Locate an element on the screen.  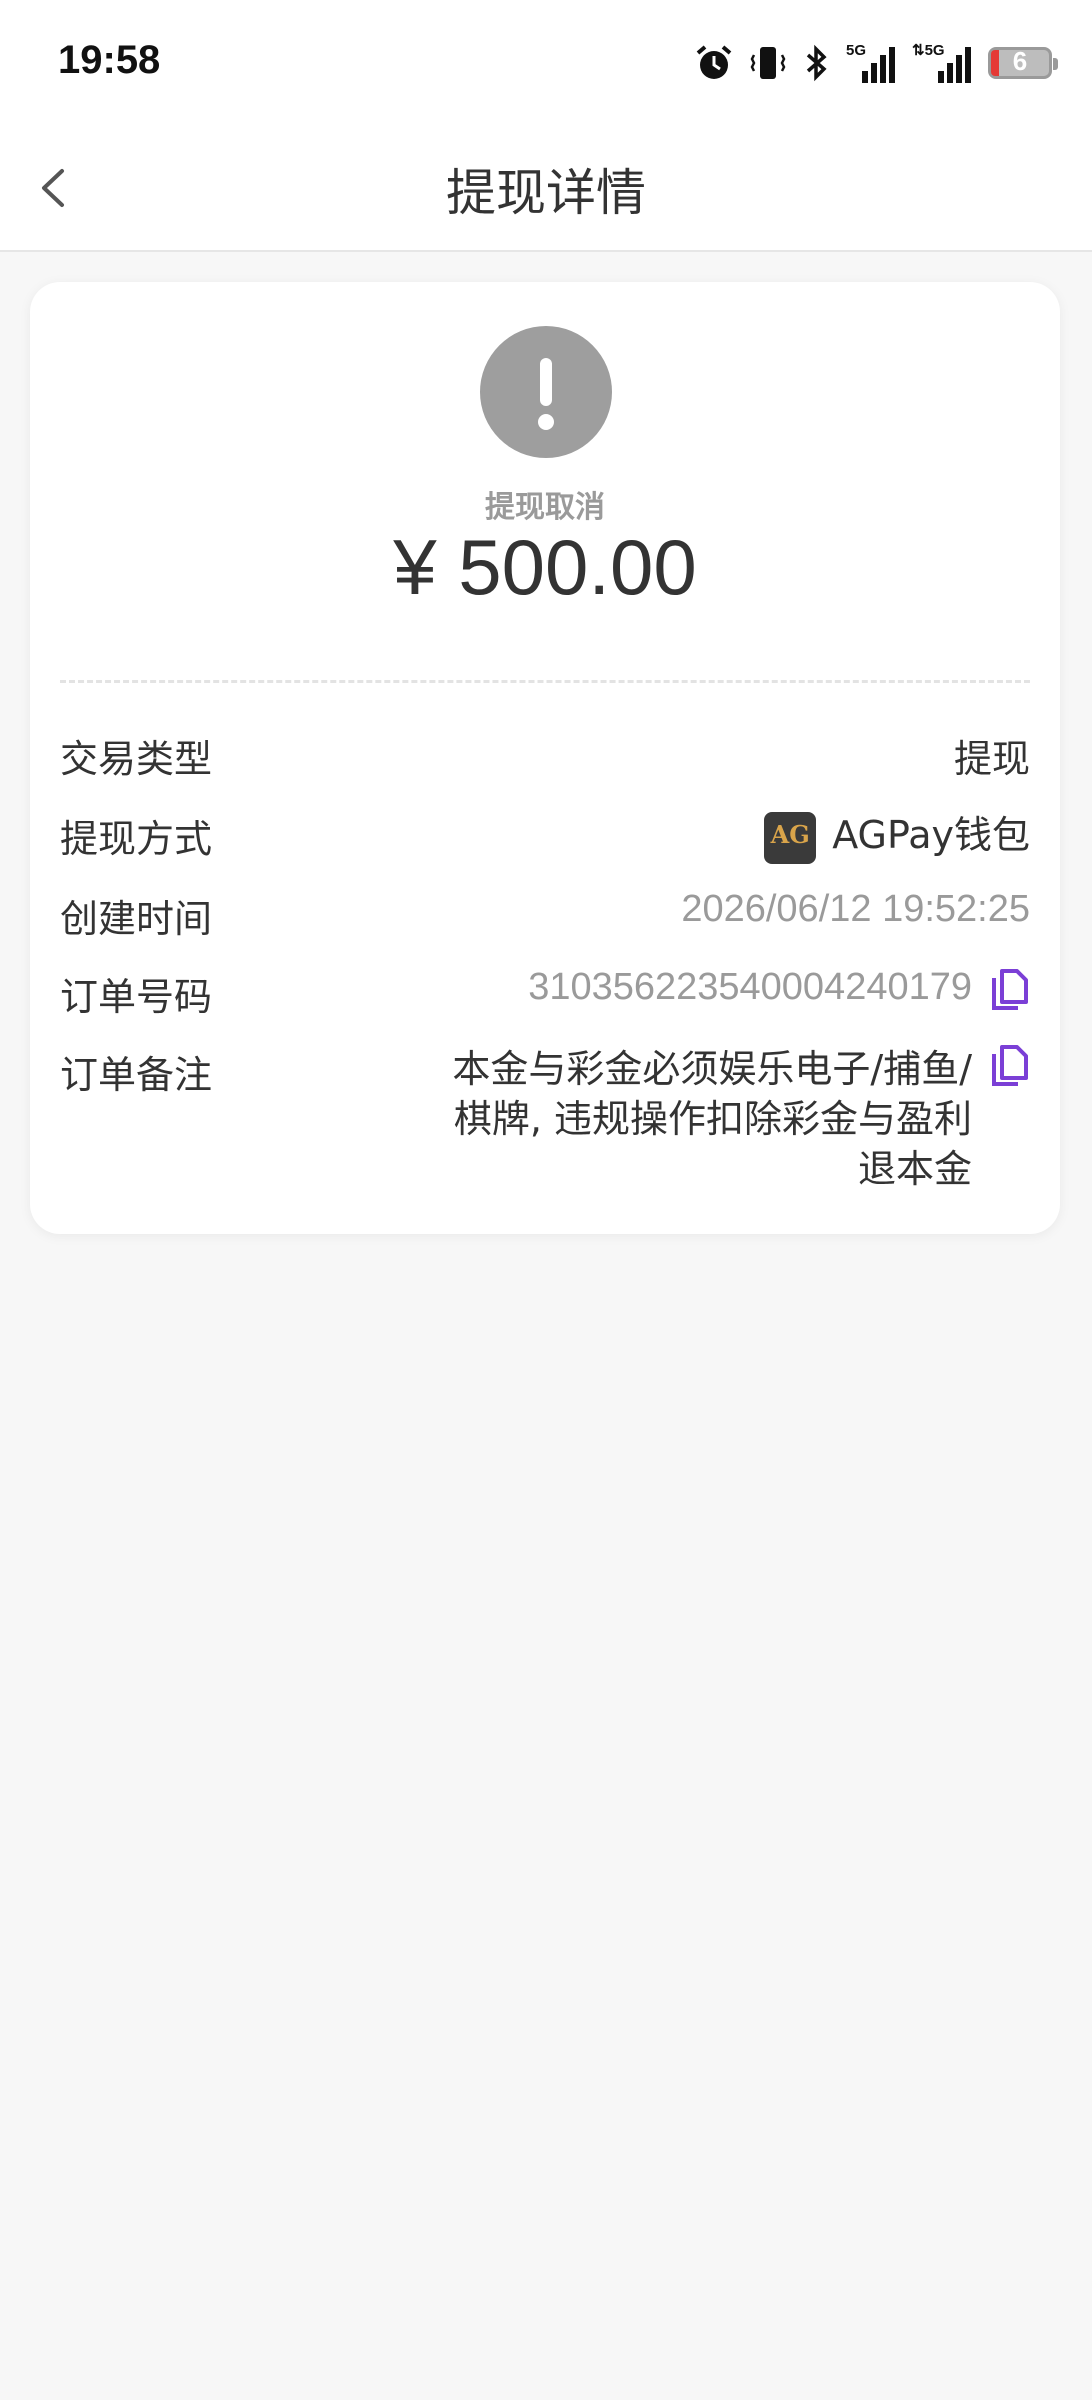
status-icons: 5G ⇅5G 6 is located at coordinates (876, 63).